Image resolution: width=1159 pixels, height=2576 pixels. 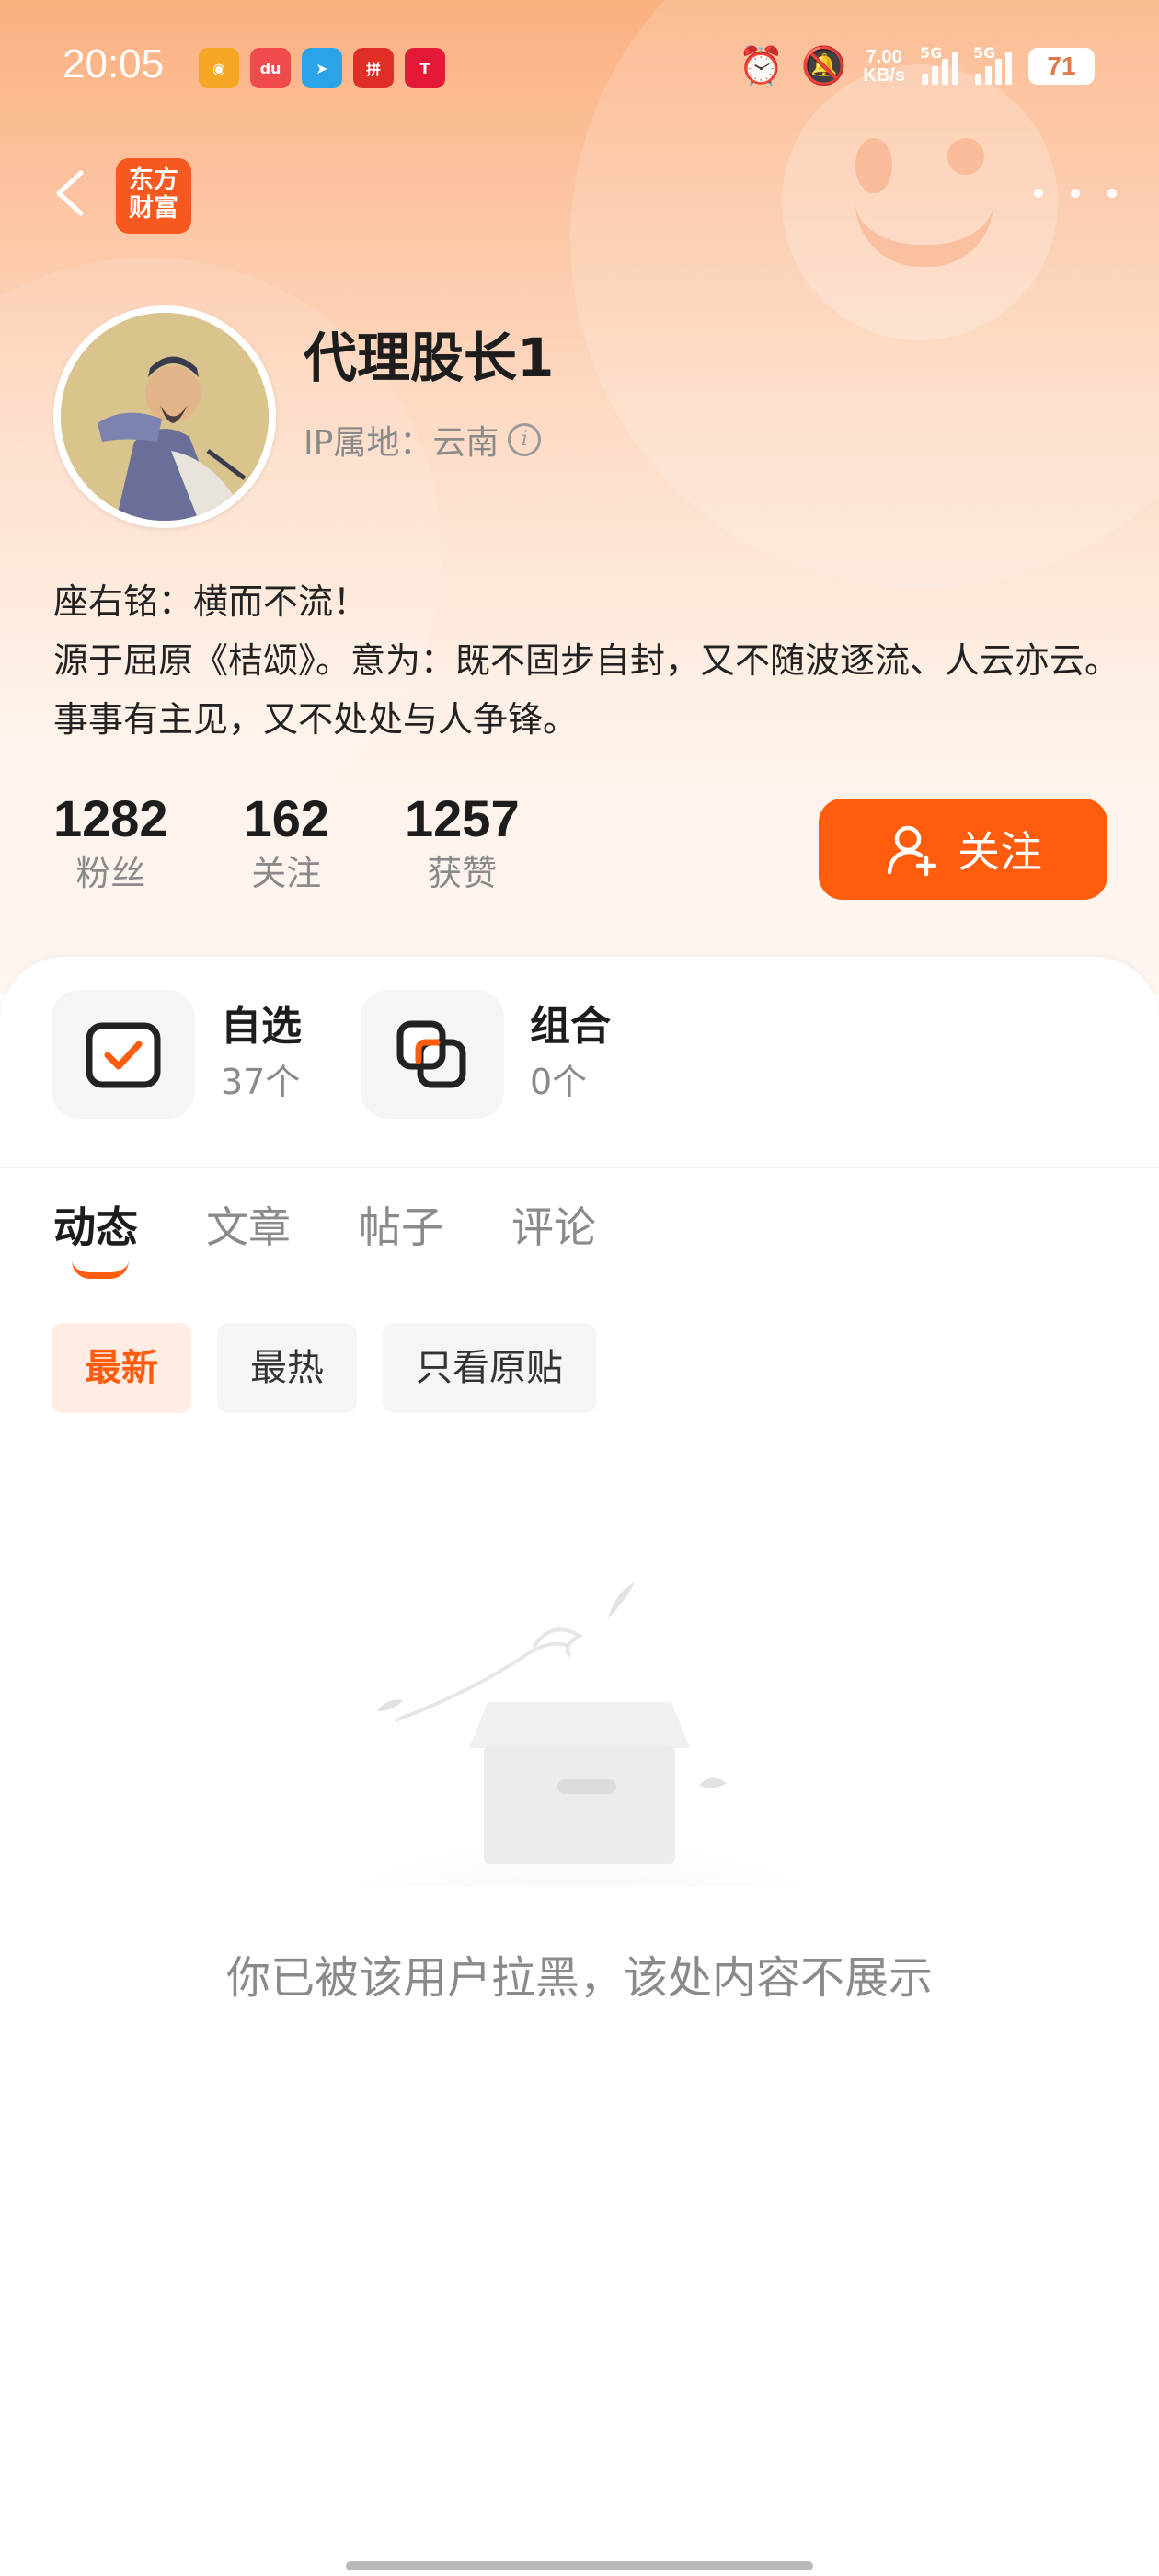 What do you see at coordinates (489, 1368) in the screenshot?
I see `filter-original-only: 只看原贴` at bounding box center [489, 1368].